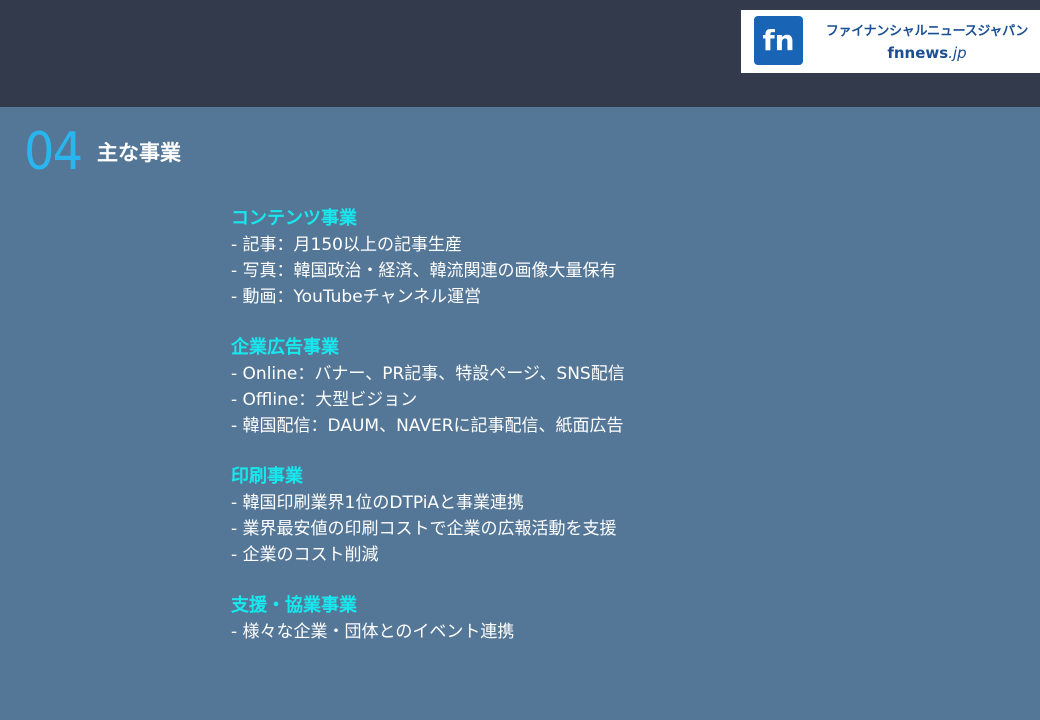 The image size is (1040, 720). What do you see at coordinates (285, 347) in the screenshot?
I see `group-heading: 企業広告事業` at bounding box center [285, 347].